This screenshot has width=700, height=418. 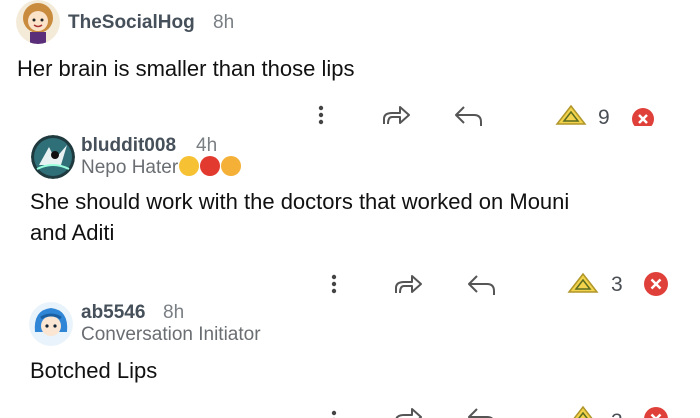 What do you see at coordinates (72, 232) in the screenshot?
I see `comment-body-line: and Aditi` at bounding box center [72, 232].